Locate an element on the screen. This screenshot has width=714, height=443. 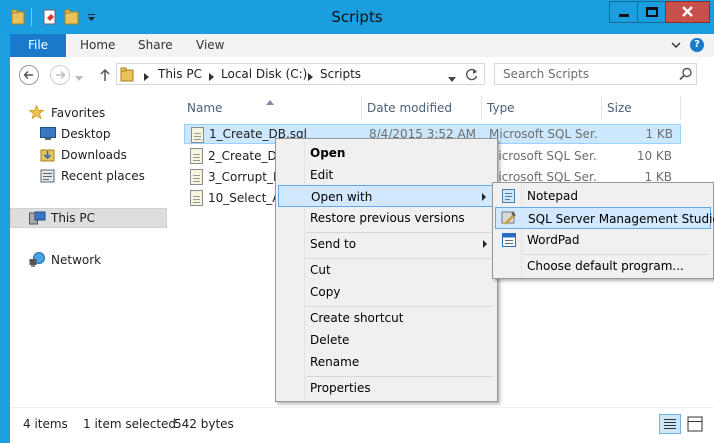
menu-rename: Rename is located at coordinates (386, 362).